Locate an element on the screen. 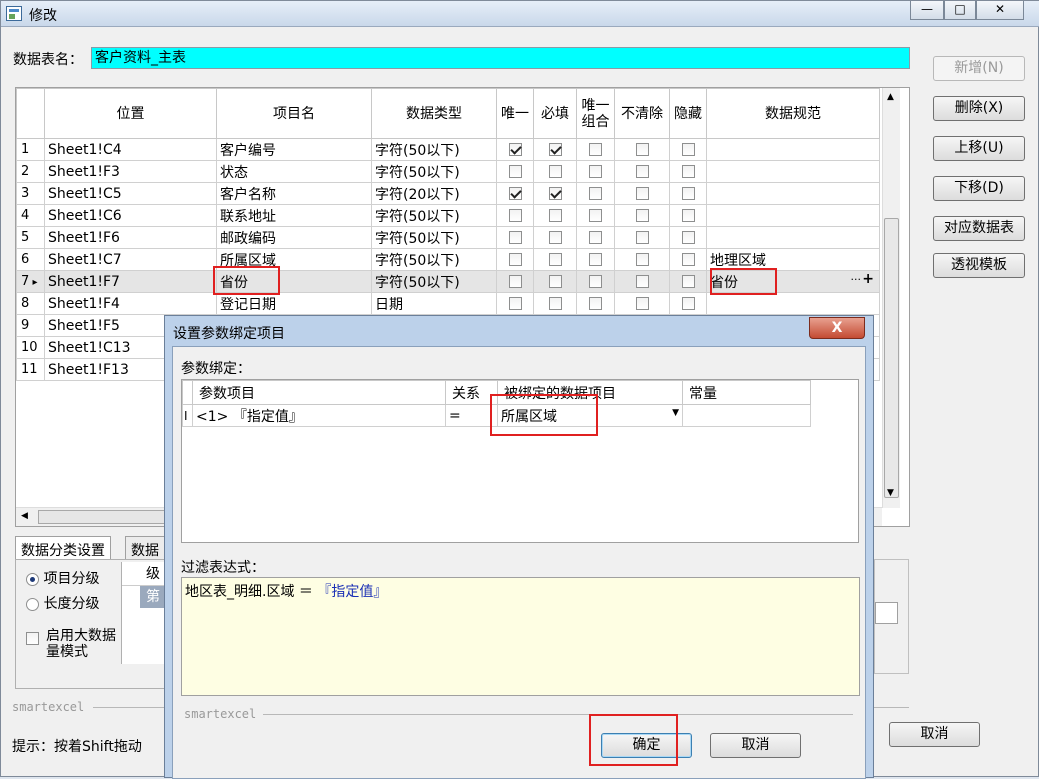  param-constant-cell is located at coordinates (746, 415).